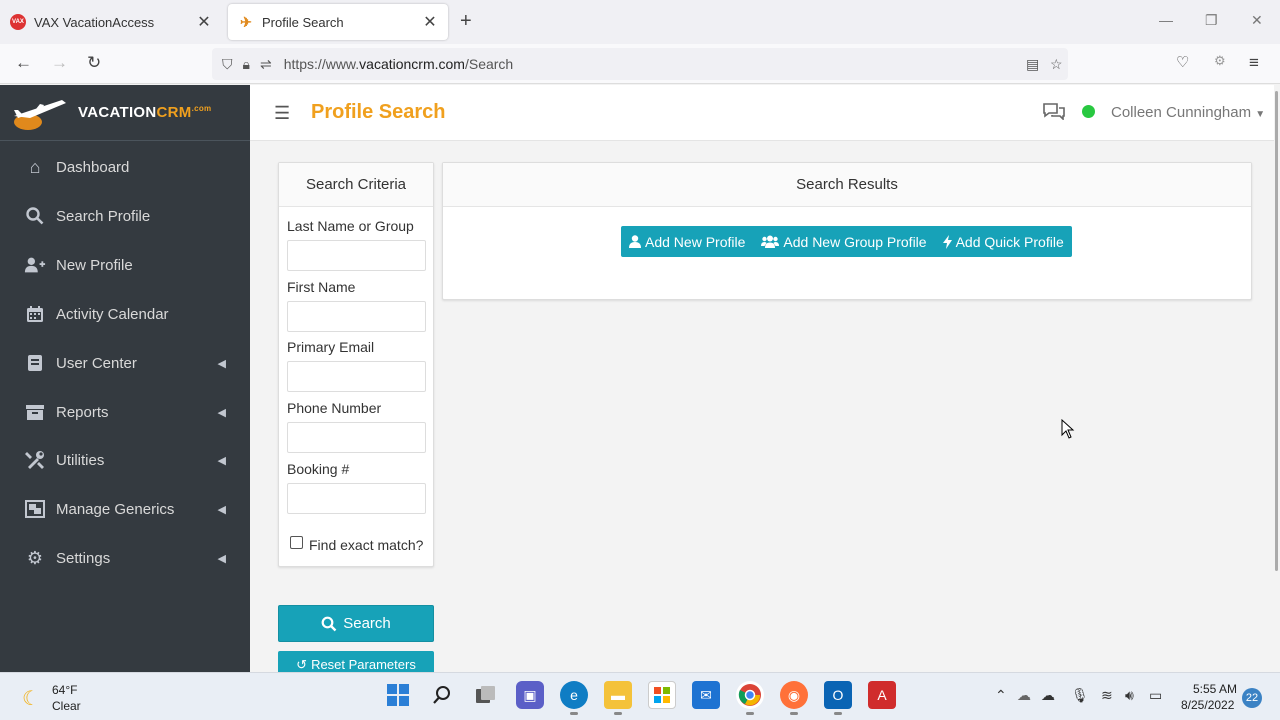 Image resolution: width=1280 pixels, height=720 pixels. Describe the element at coordinates (1129, 695) in the screenshot. I see `volume-icon: 🔊︎` at that location.